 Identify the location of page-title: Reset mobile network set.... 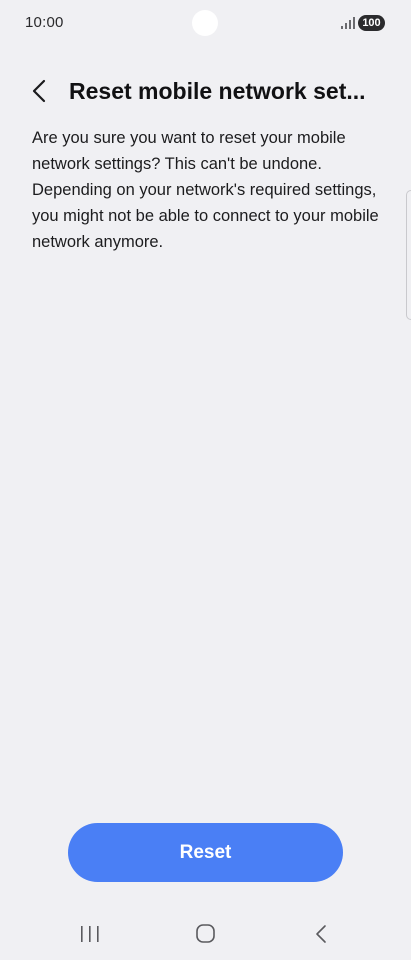
(217, 91).